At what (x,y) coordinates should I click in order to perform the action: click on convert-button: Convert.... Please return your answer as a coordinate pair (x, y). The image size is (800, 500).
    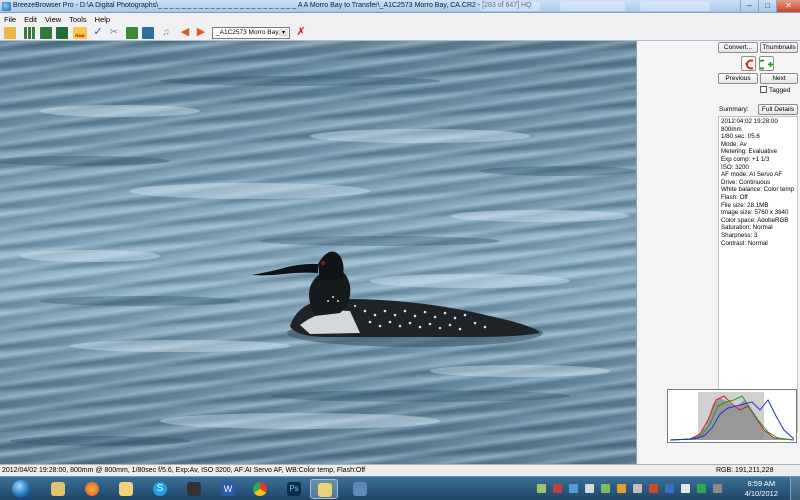
    Looking at the image, I should click on (738, 47).